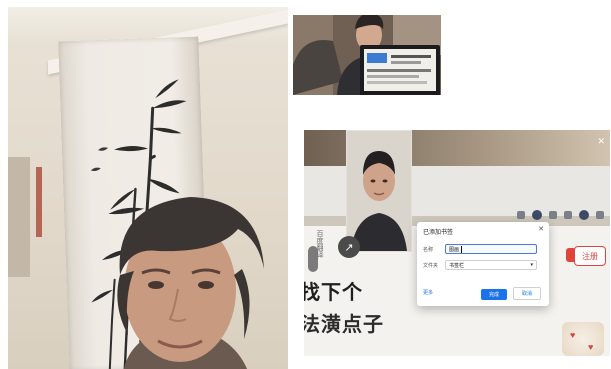 This screenshot has width=611, height=369. What do you see at coordinates (568, 215) in the screenshot?
I see `puzzle-icon` at bounding box center [568, 215].